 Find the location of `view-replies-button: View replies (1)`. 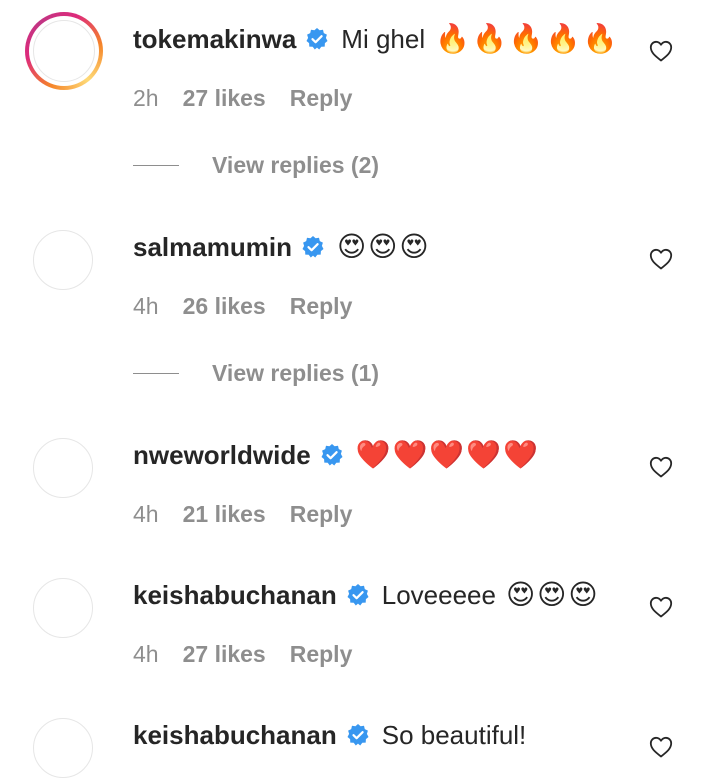

view-replies-button: View replies (1) is located at coordinates (256, 373).